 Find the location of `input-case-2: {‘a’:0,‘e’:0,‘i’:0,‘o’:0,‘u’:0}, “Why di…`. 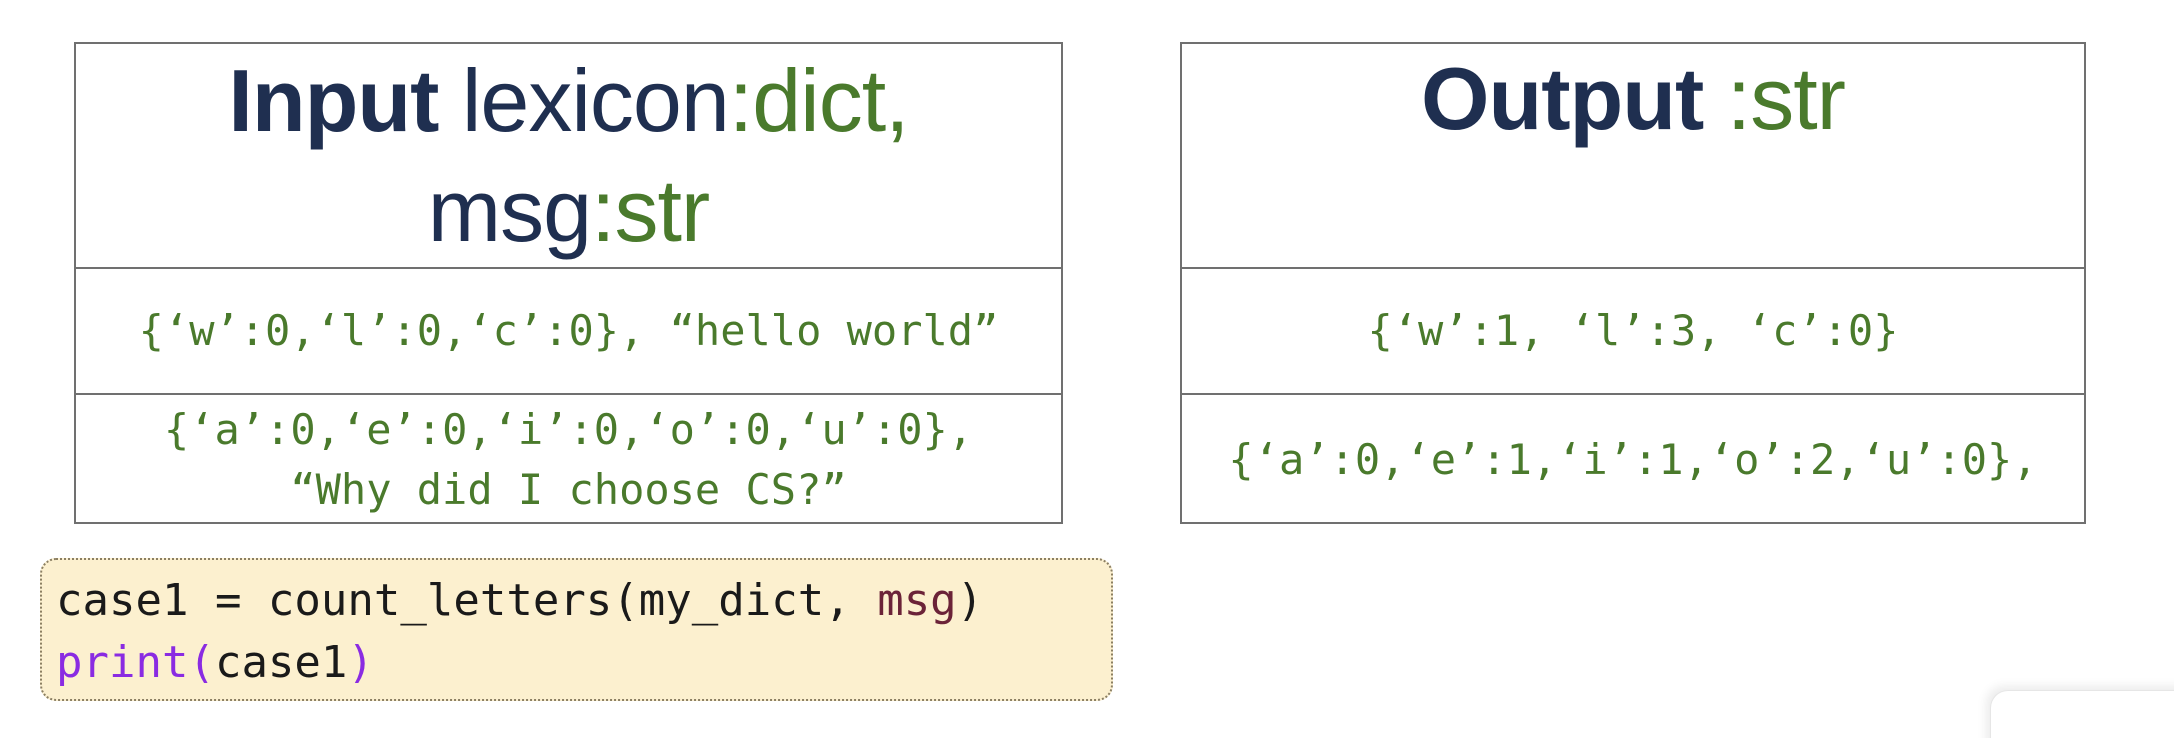

input-case-2: {‘a’:0,‘e’:0,‘i’:0,‘o’:0,‘u’:0}, “Why di… is located at coordinates (568, 459).